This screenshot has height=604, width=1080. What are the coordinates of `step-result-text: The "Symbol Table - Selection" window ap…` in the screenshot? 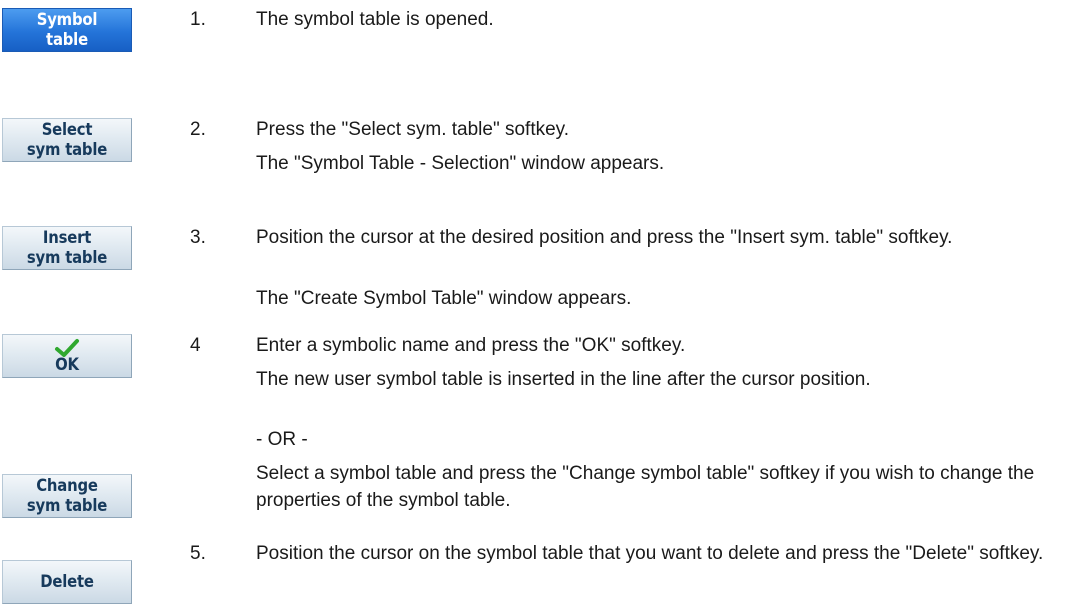 It's located at (460, 163).